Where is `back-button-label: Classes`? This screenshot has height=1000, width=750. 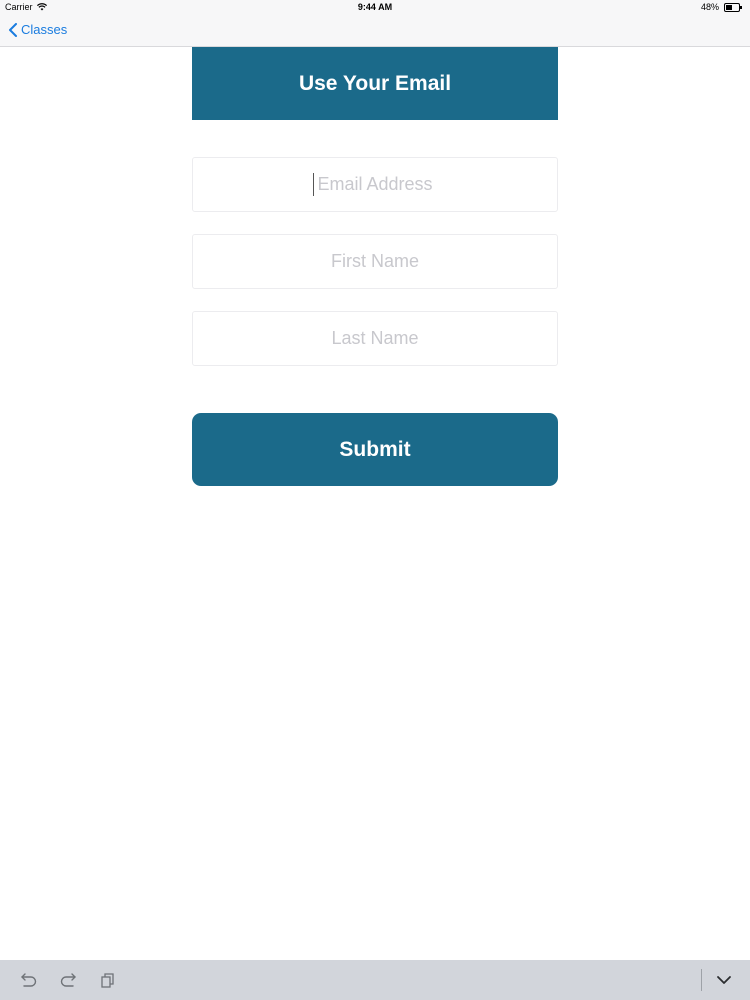 back-button-label: Classes is located at coordinates (44, 29).